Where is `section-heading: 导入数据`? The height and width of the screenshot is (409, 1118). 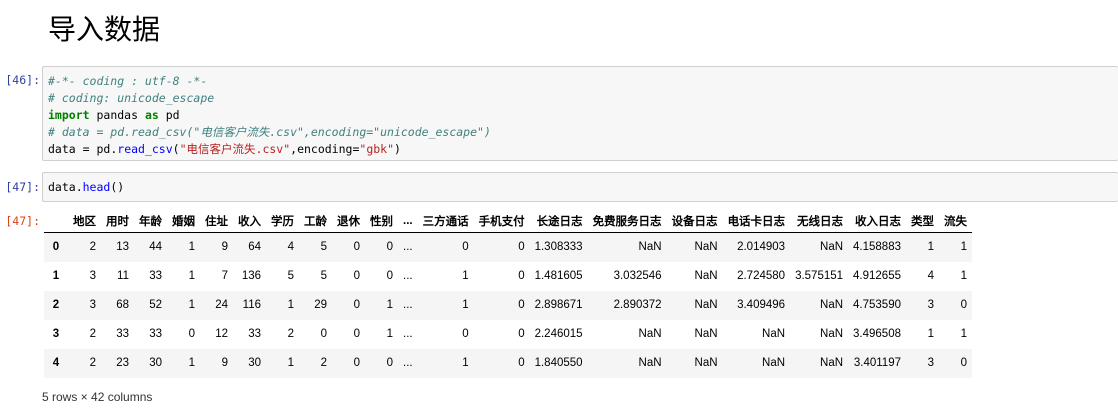 section-heading: 导入数据 is located at coordinates (104, 29).